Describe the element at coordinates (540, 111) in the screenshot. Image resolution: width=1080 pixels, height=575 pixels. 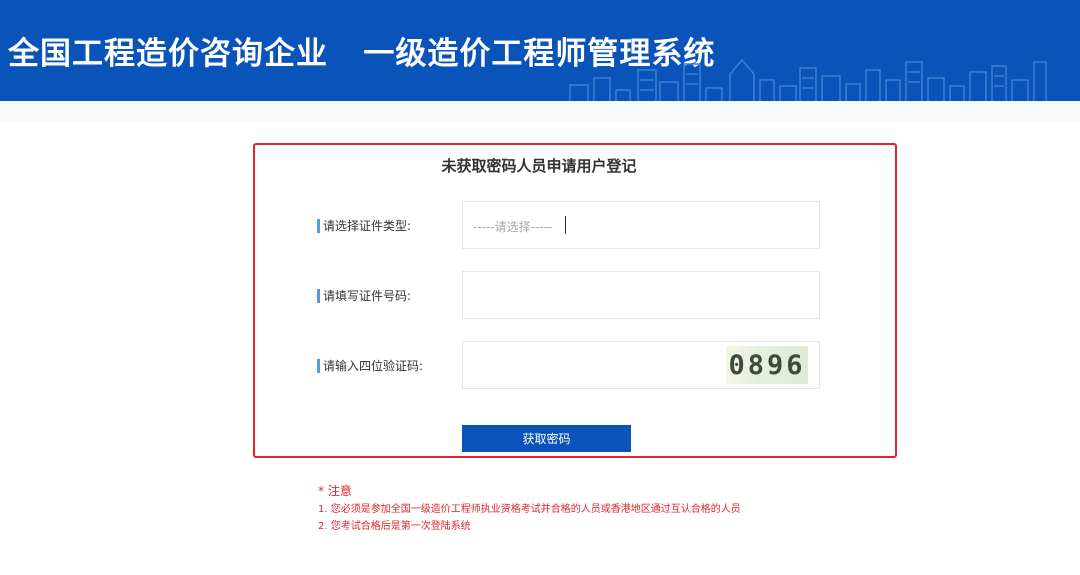
I see `header-gap` at that location.